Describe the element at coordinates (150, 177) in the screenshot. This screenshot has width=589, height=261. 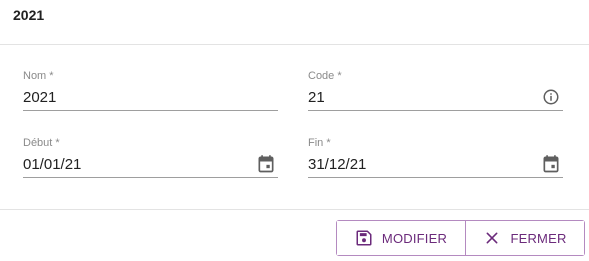
I see `debut-underline` at that location.